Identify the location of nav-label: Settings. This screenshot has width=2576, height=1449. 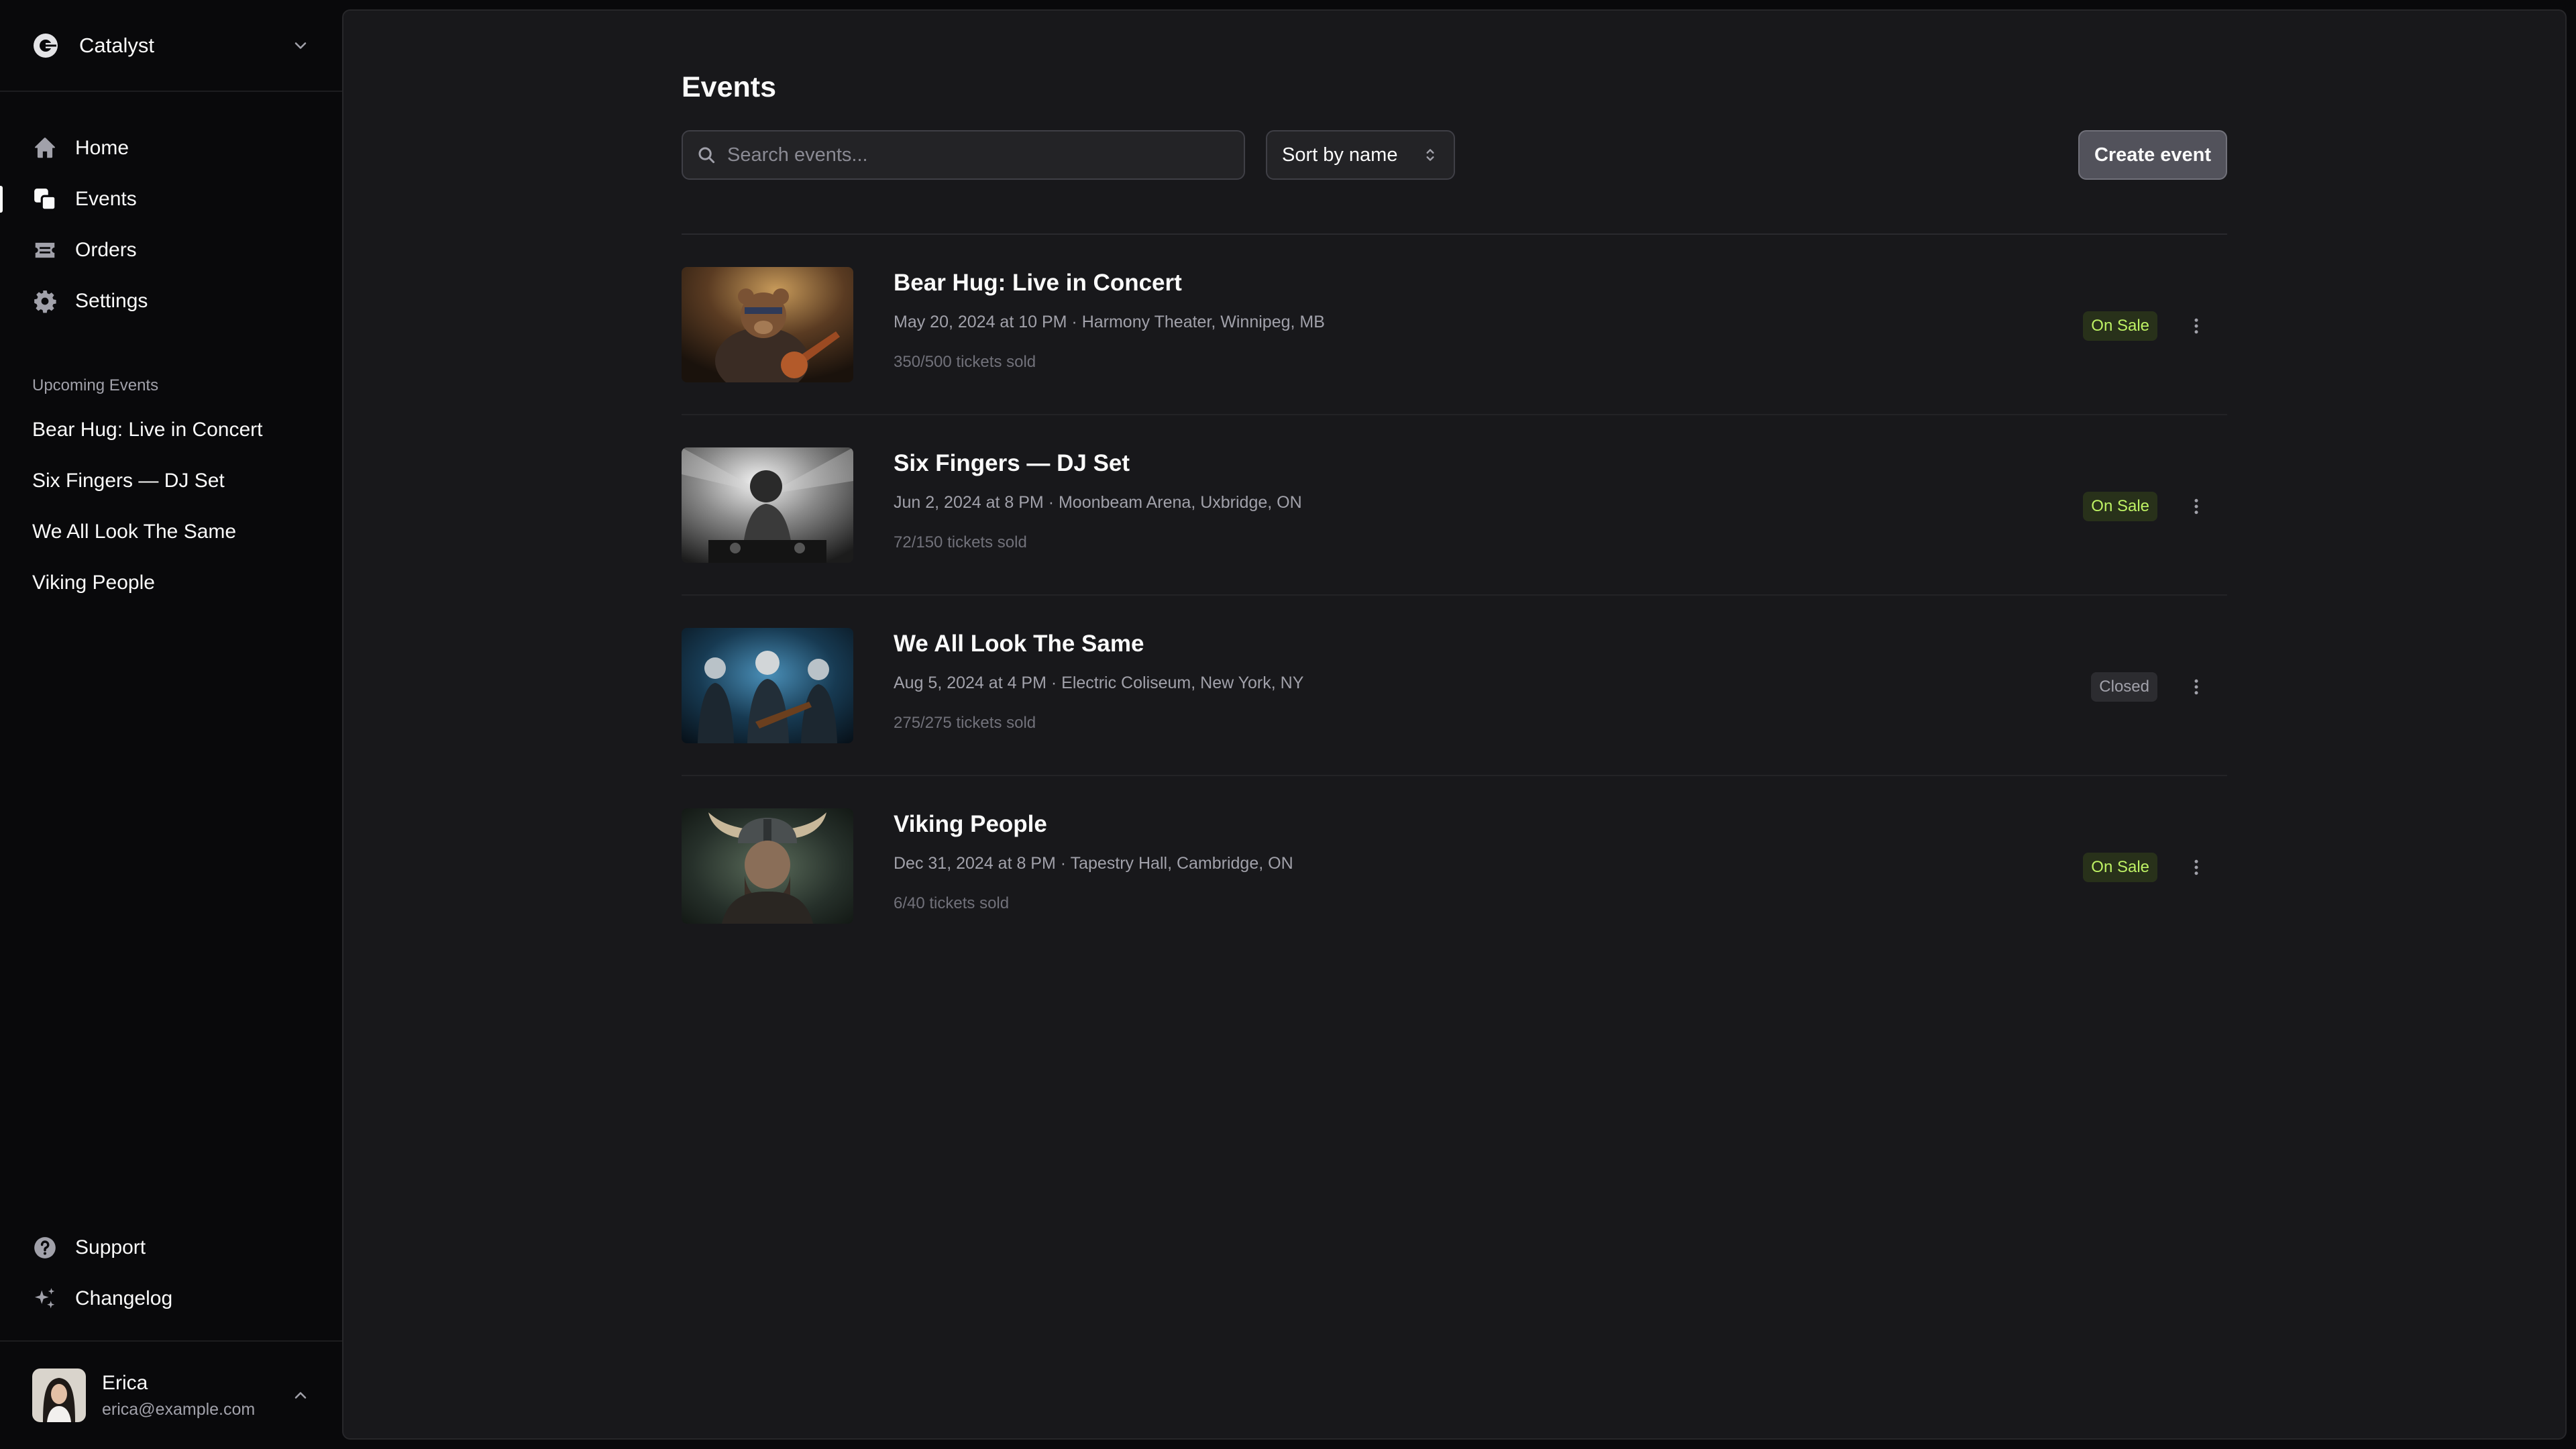
(111, 301).